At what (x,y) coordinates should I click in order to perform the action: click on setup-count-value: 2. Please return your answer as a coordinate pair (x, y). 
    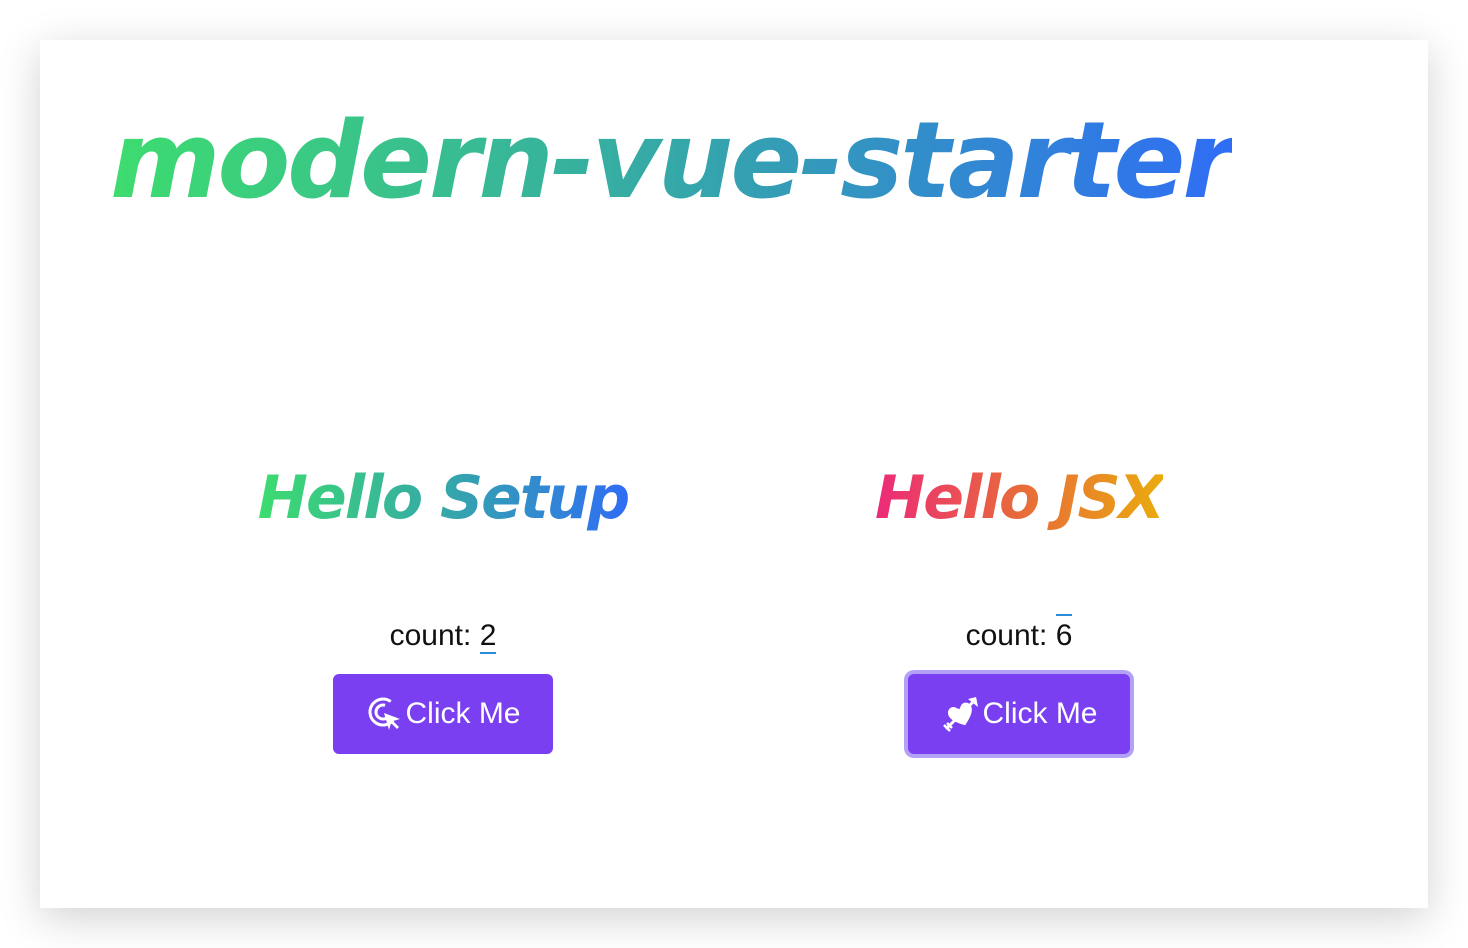
    Looking at the image, I should click on (488, 636).